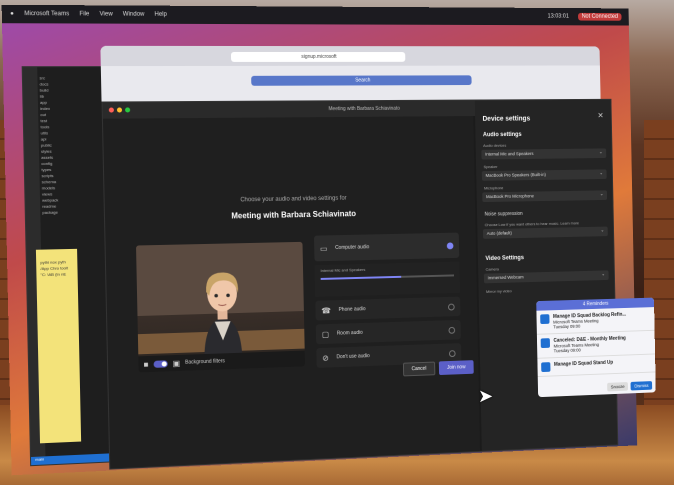  Describe the element at coordinates (618, 387) in the screenshot. I see `snooze-button: Snooze` at that location.